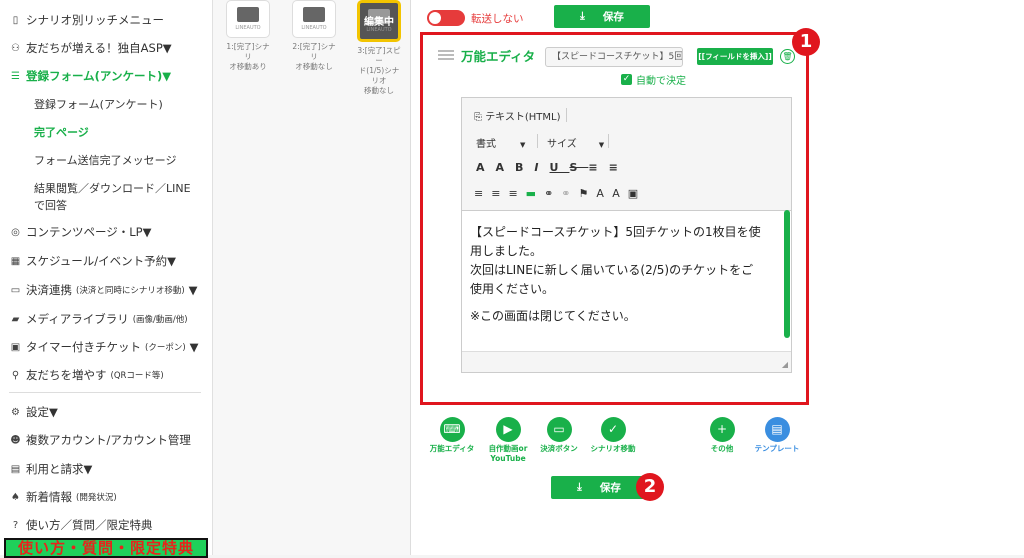  Describe the element at coordinates (570, 193) in the screenshot. I see `unlink-icon: ⚭` at that location.